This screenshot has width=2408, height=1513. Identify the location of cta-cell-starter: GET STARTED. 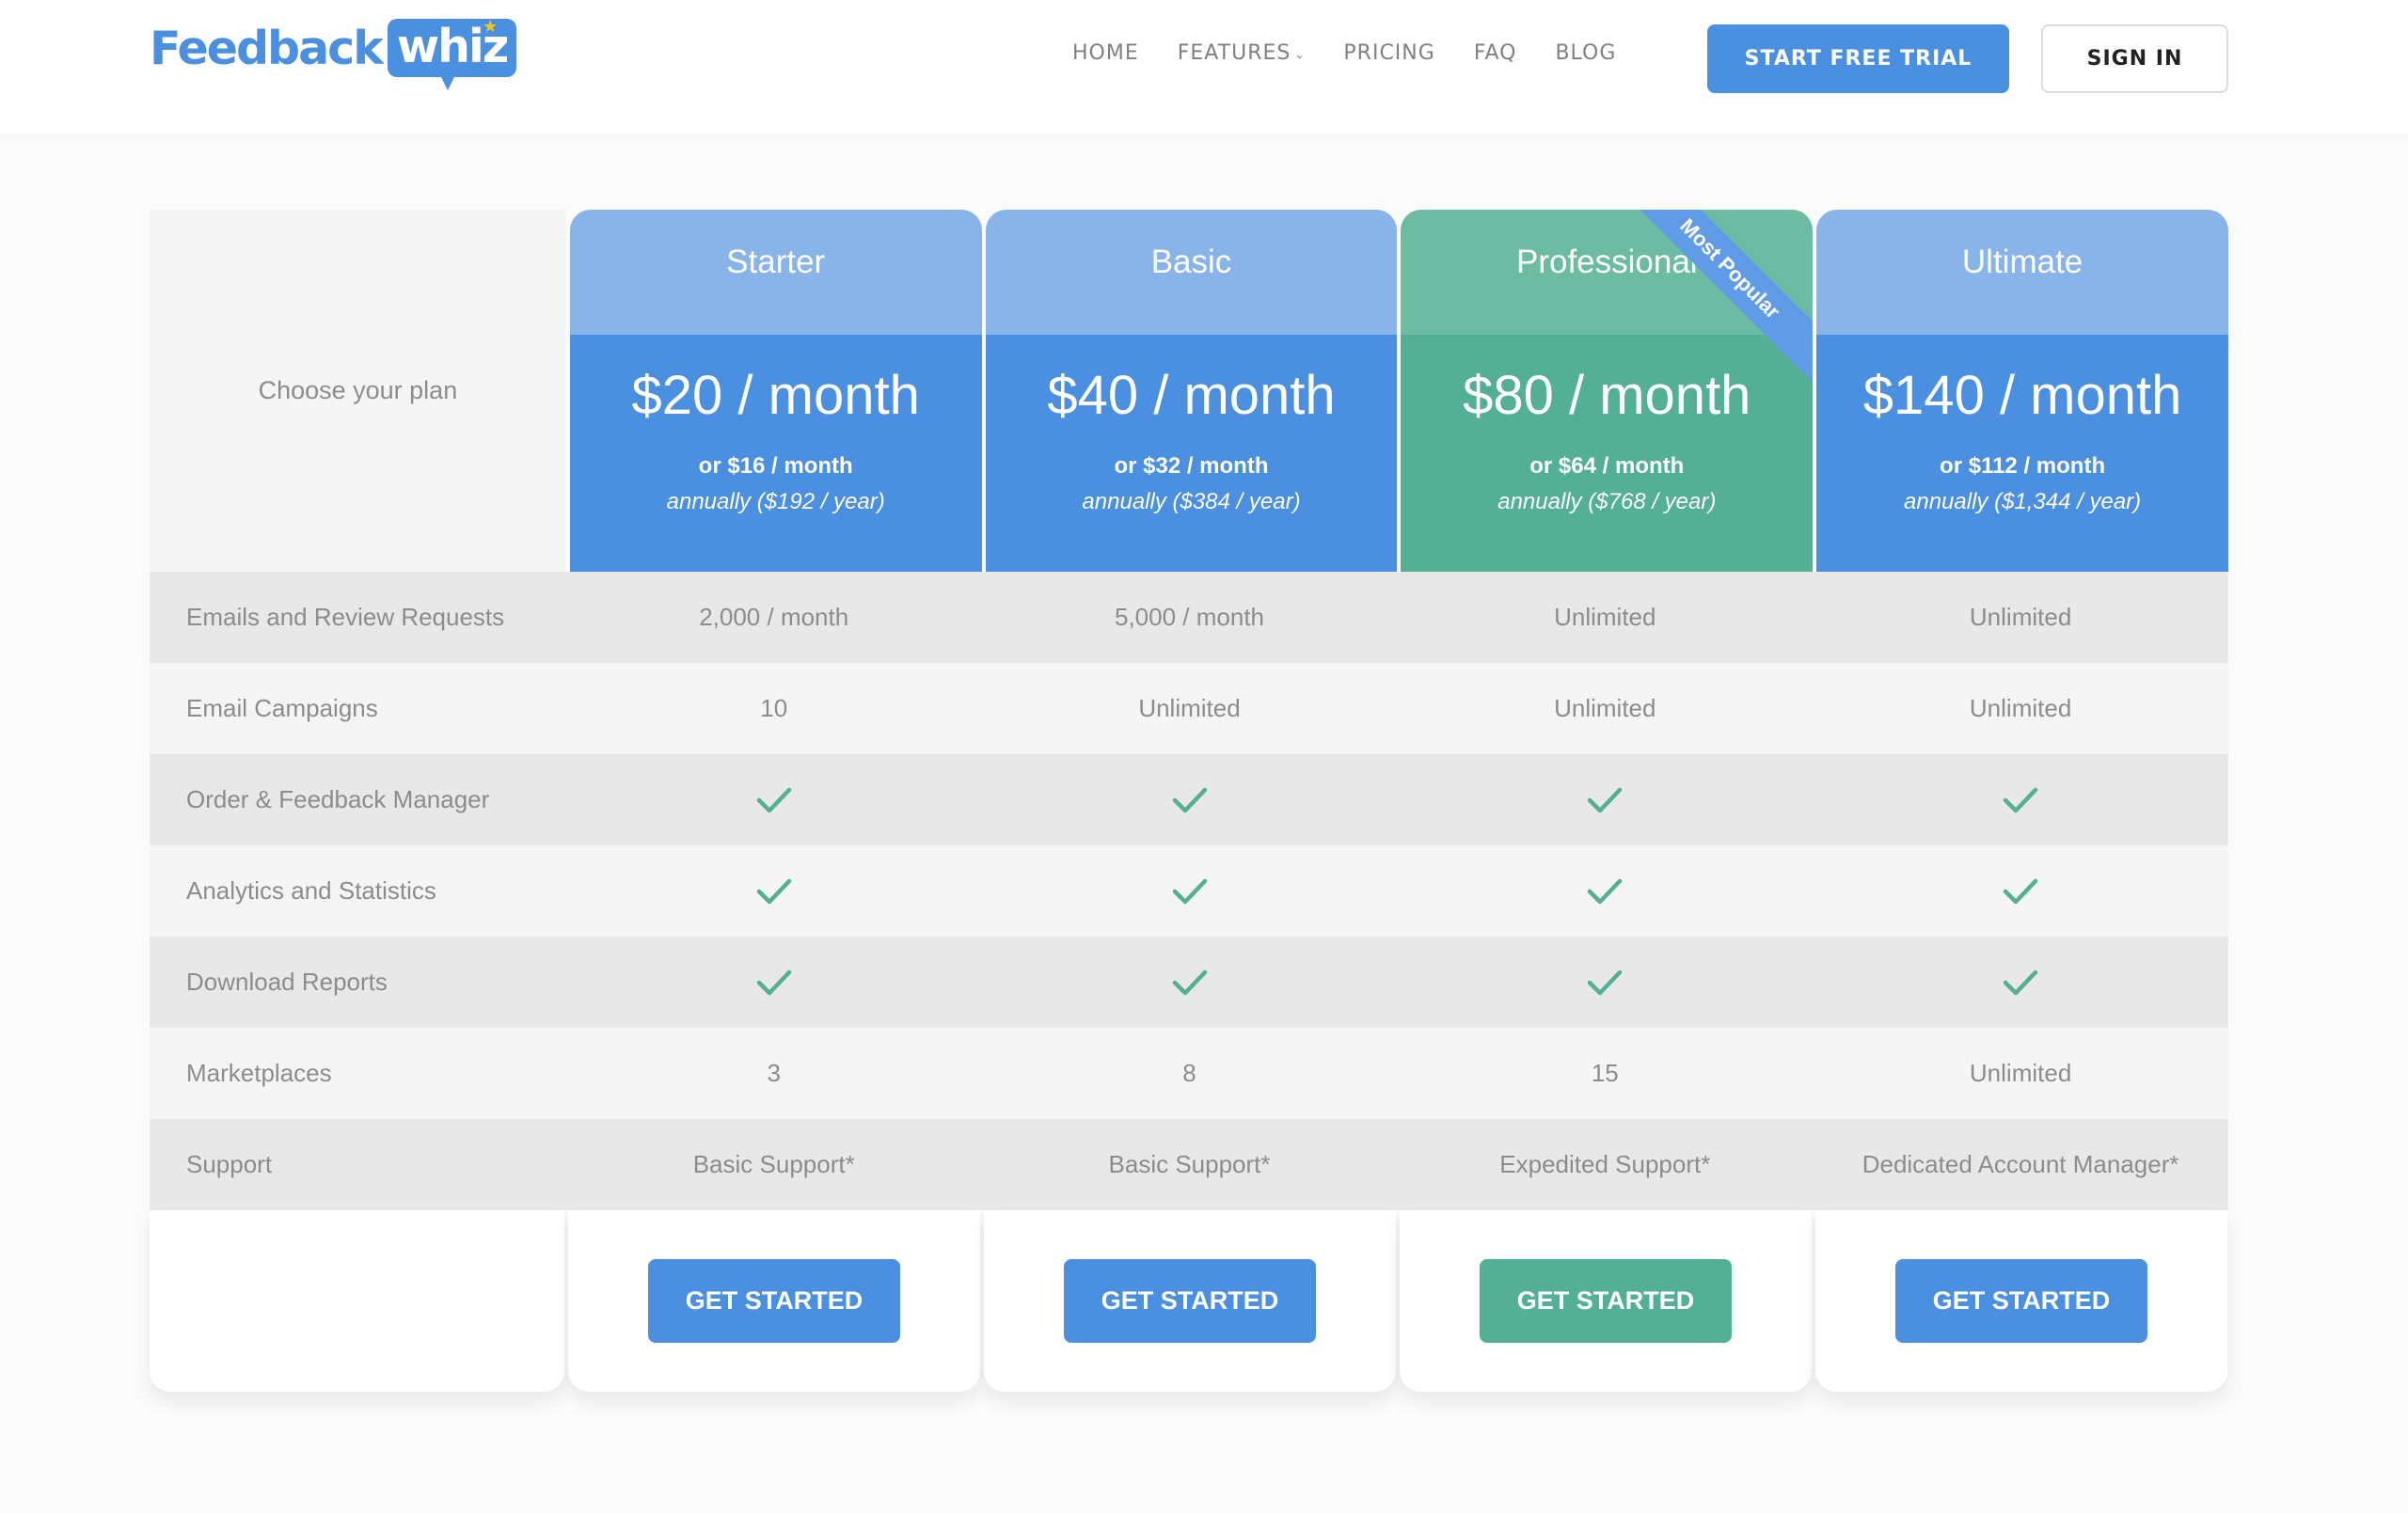
(774, 1301).